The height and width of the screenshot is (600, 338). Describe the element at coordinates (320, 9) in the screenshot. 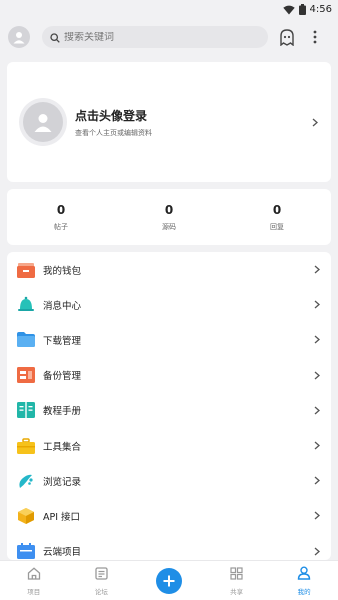

I see `status-time: 4:56` at that location.